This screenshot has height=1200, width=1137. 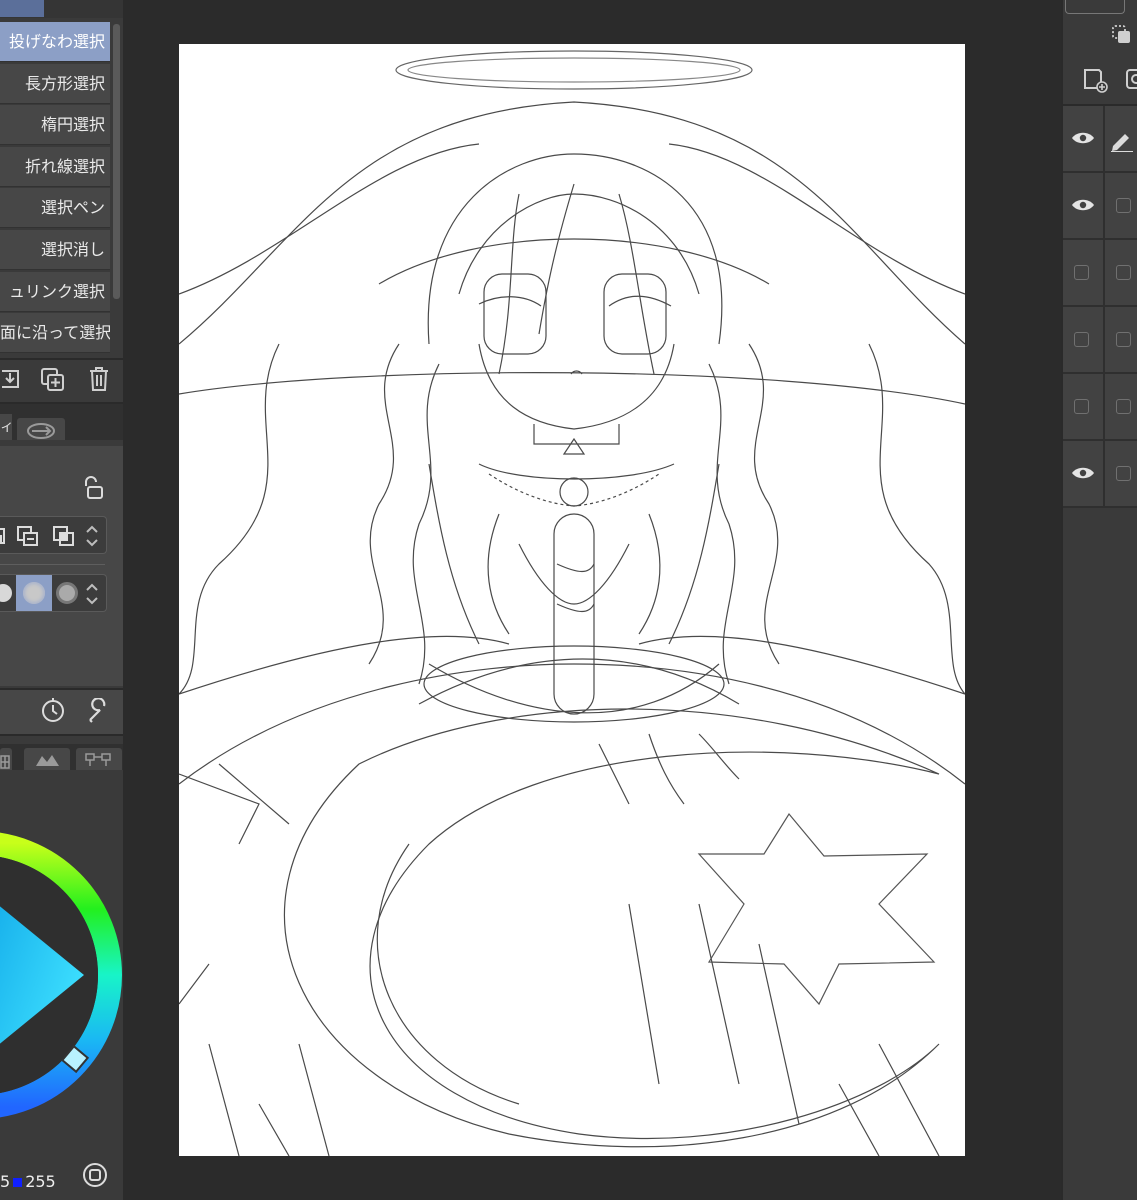 What do you see at coordinates (18, 1182) in the screenshot?
I see `blue-swatch` at bounding box center [18, 1182].